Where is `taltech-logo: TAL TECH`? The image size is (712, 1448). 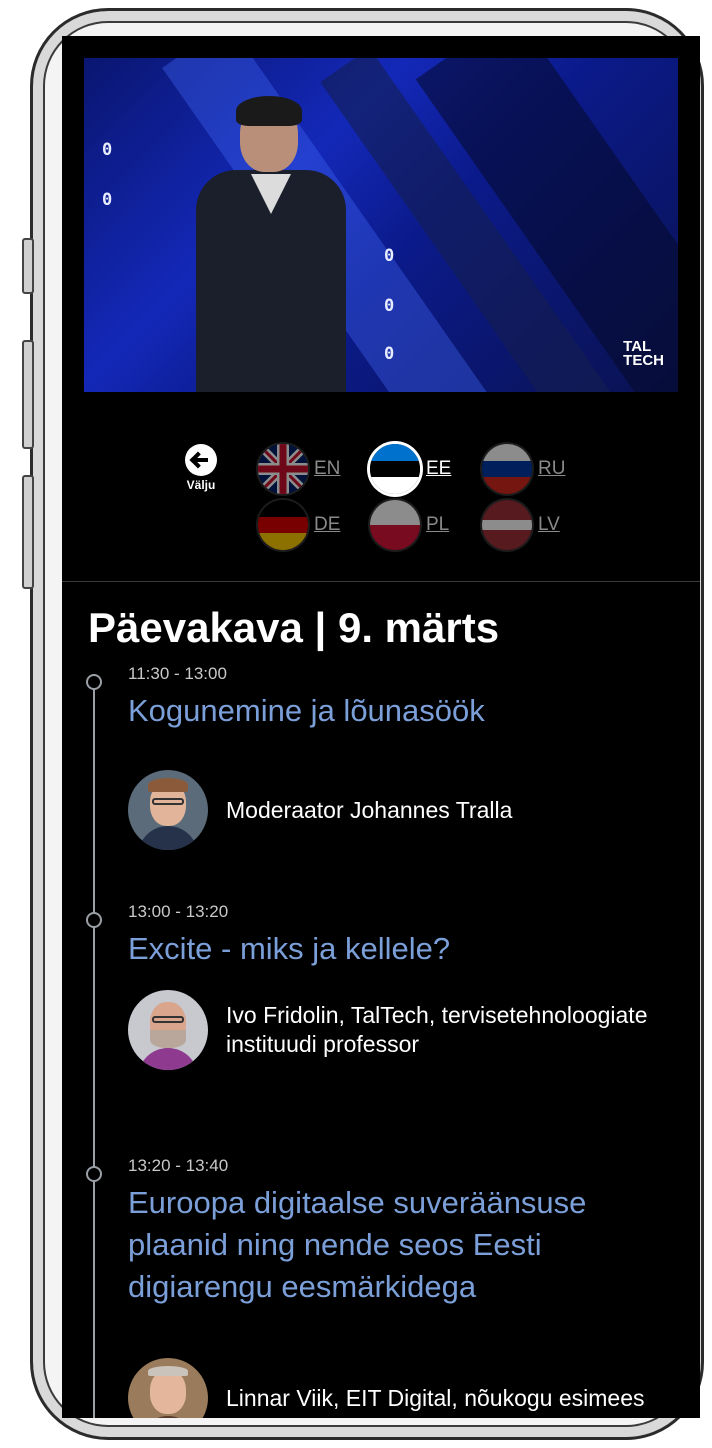
taltech-logo: TAL TECH is located at coordinates (643, 353).